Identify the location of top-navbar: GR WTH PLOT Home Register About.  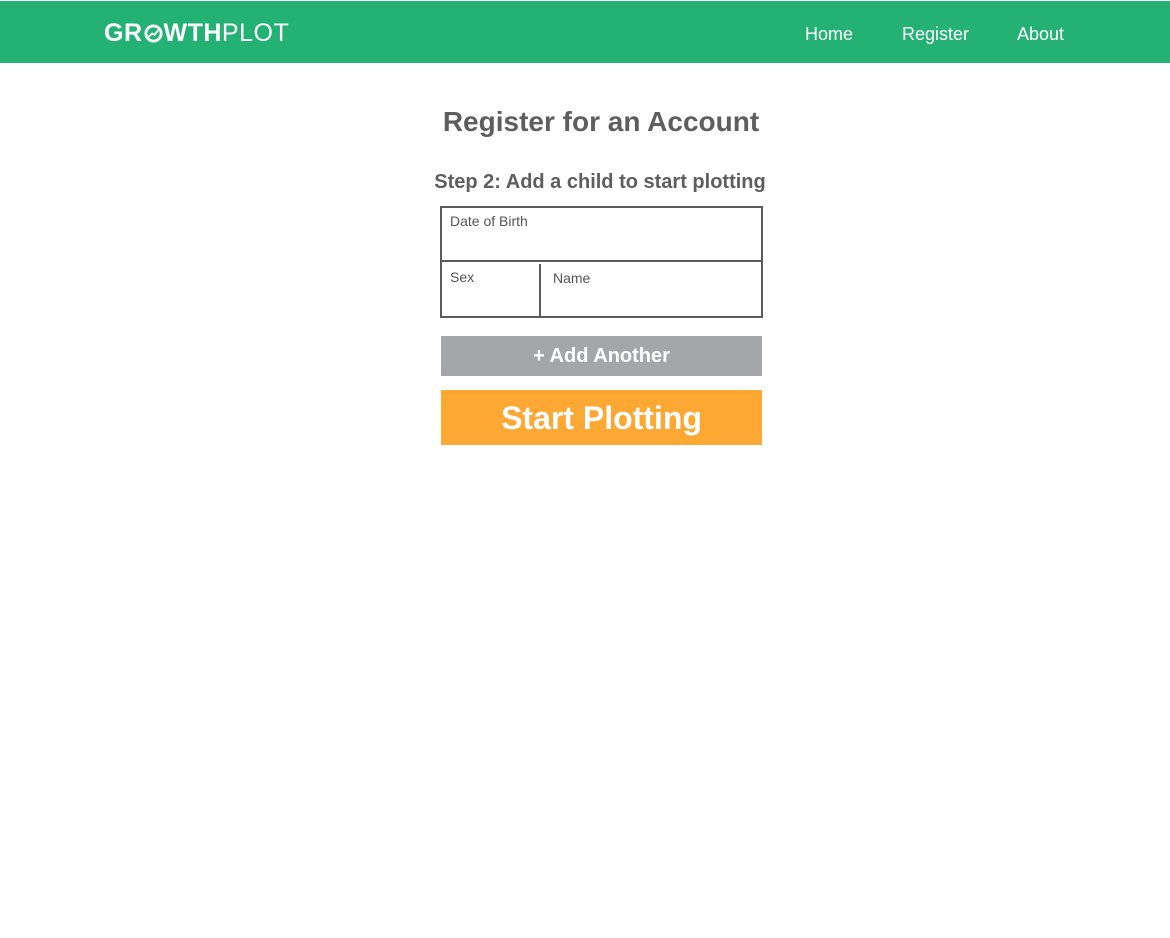
(585, 32).